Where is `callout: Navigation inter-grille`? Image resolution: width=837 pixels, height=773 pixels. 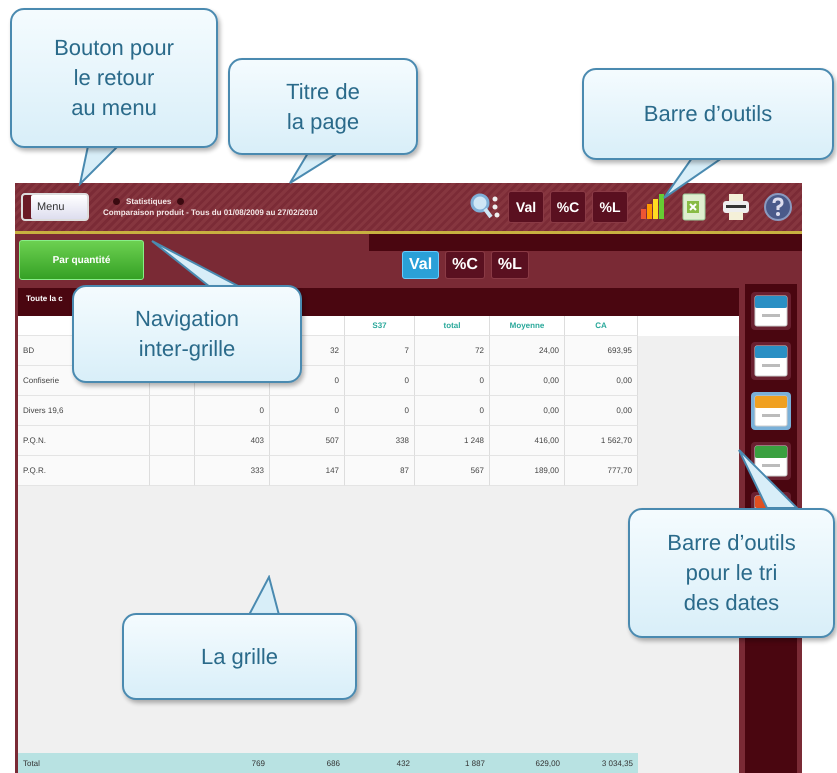
callout: Navigation inter-grille is located at coordinates (187, 334).